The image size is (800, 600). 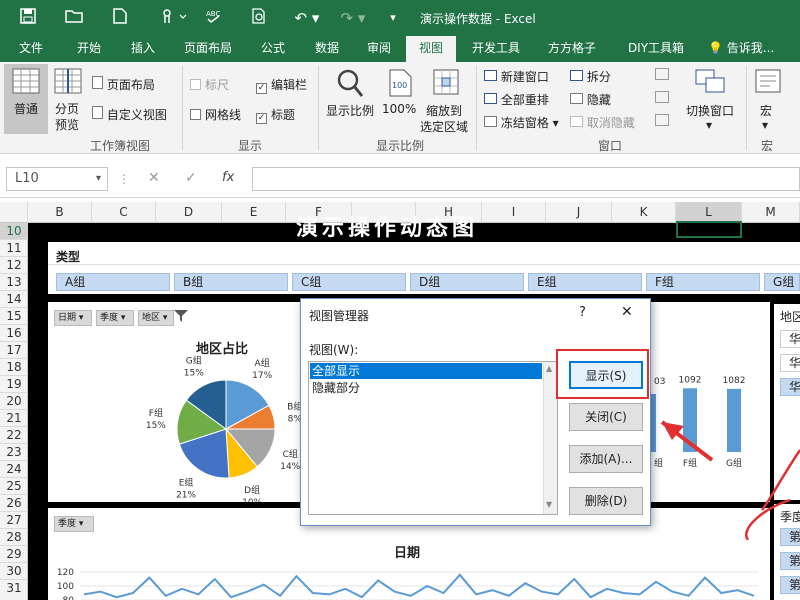 I want to click on formula-bar-checkbox: ✓ 编辑栏, so click(x=281, y=85).